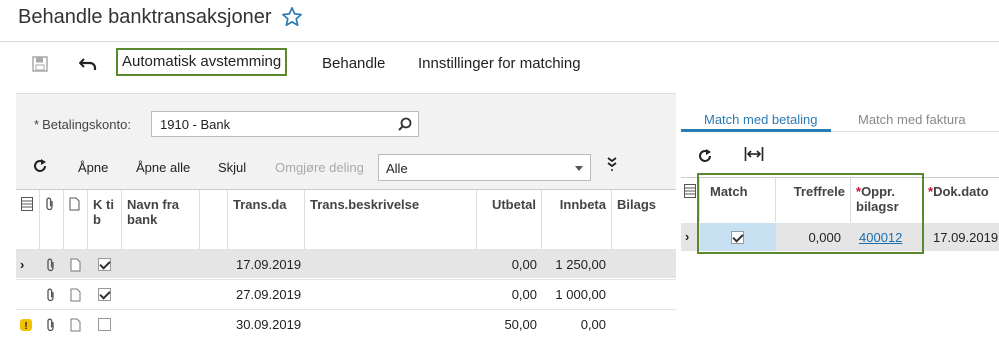 The width and height of the screenshot is (999, 350). What do you see at coordinates (484, 167) in the screenshot?
I see `status-select: Alle` at bounding box center [484, 167].